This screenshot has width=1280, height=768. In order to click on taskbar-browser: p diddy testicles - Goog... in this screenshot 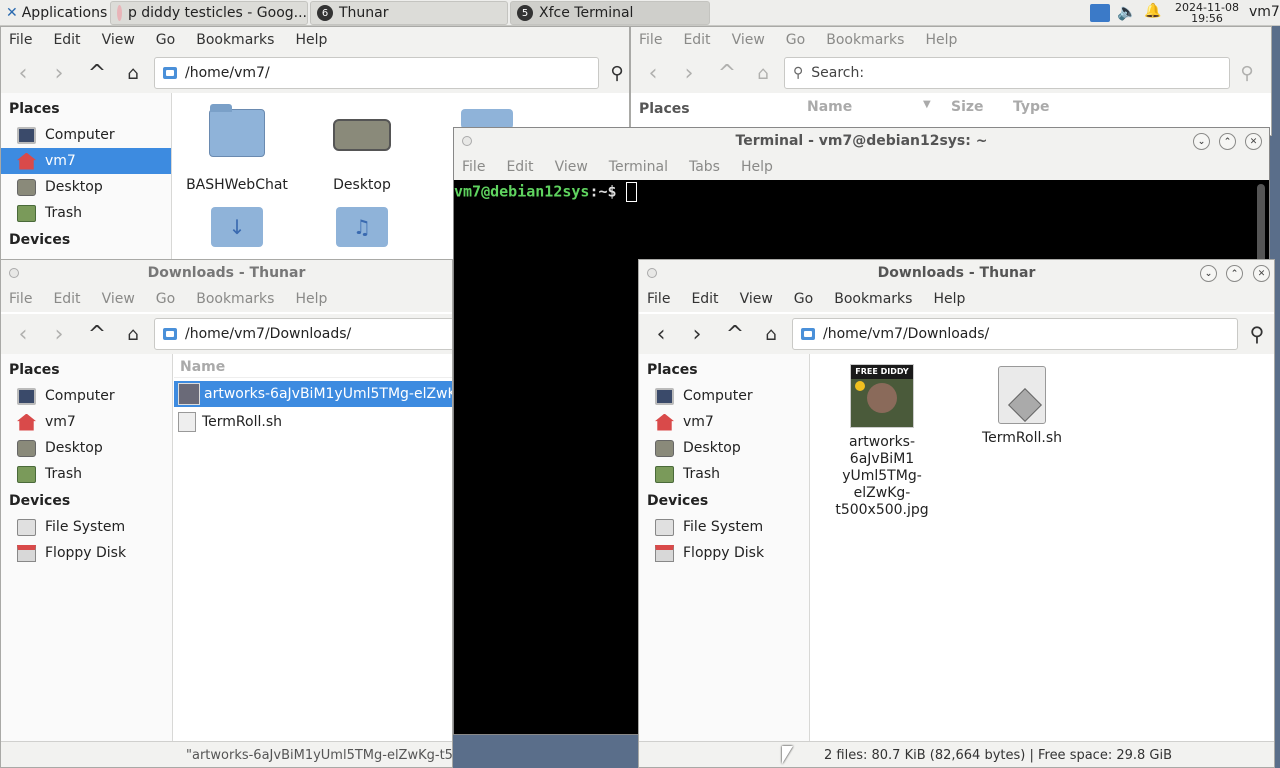, I will do `click(209, 13)`.